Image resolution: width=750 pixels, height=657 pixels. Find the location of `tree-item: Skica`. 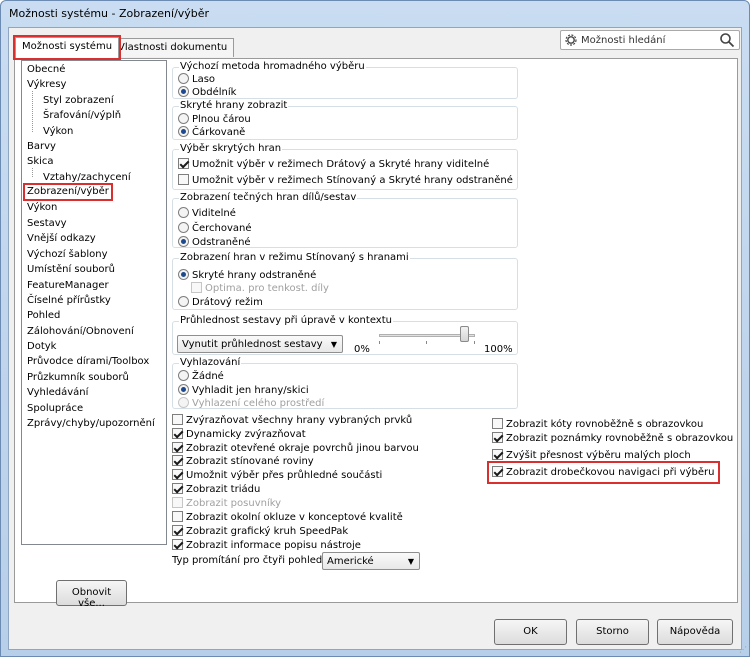

tree-item: Skica is located at coordinates (40, 162).